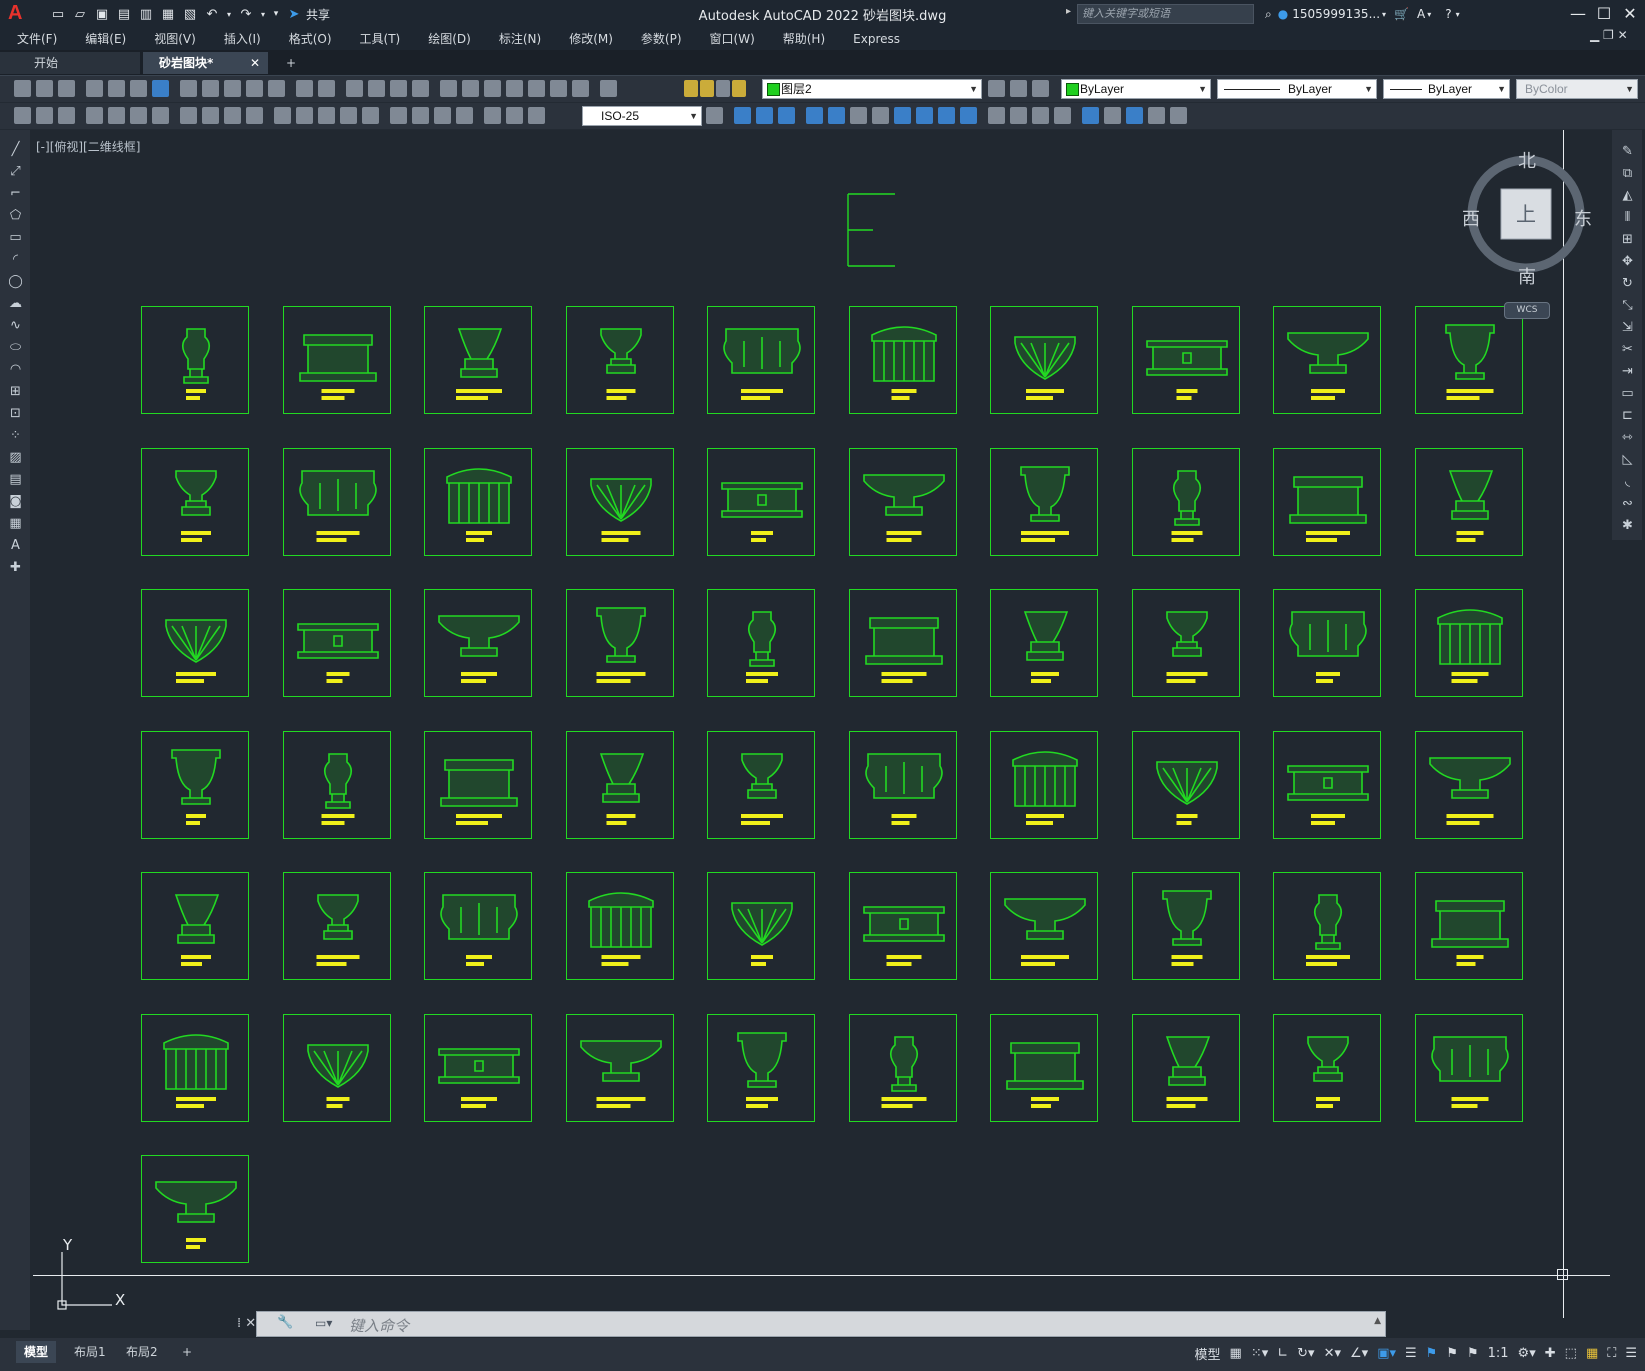 Image resolution: width=1645 pixels, height=1371 pixels. I want to click on help-icon, so click(580, 88).